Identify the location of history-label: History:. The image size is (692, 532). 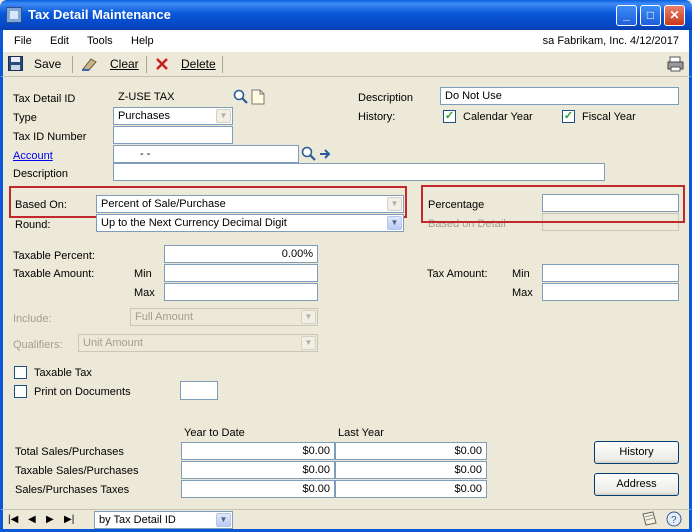
(377, 117).